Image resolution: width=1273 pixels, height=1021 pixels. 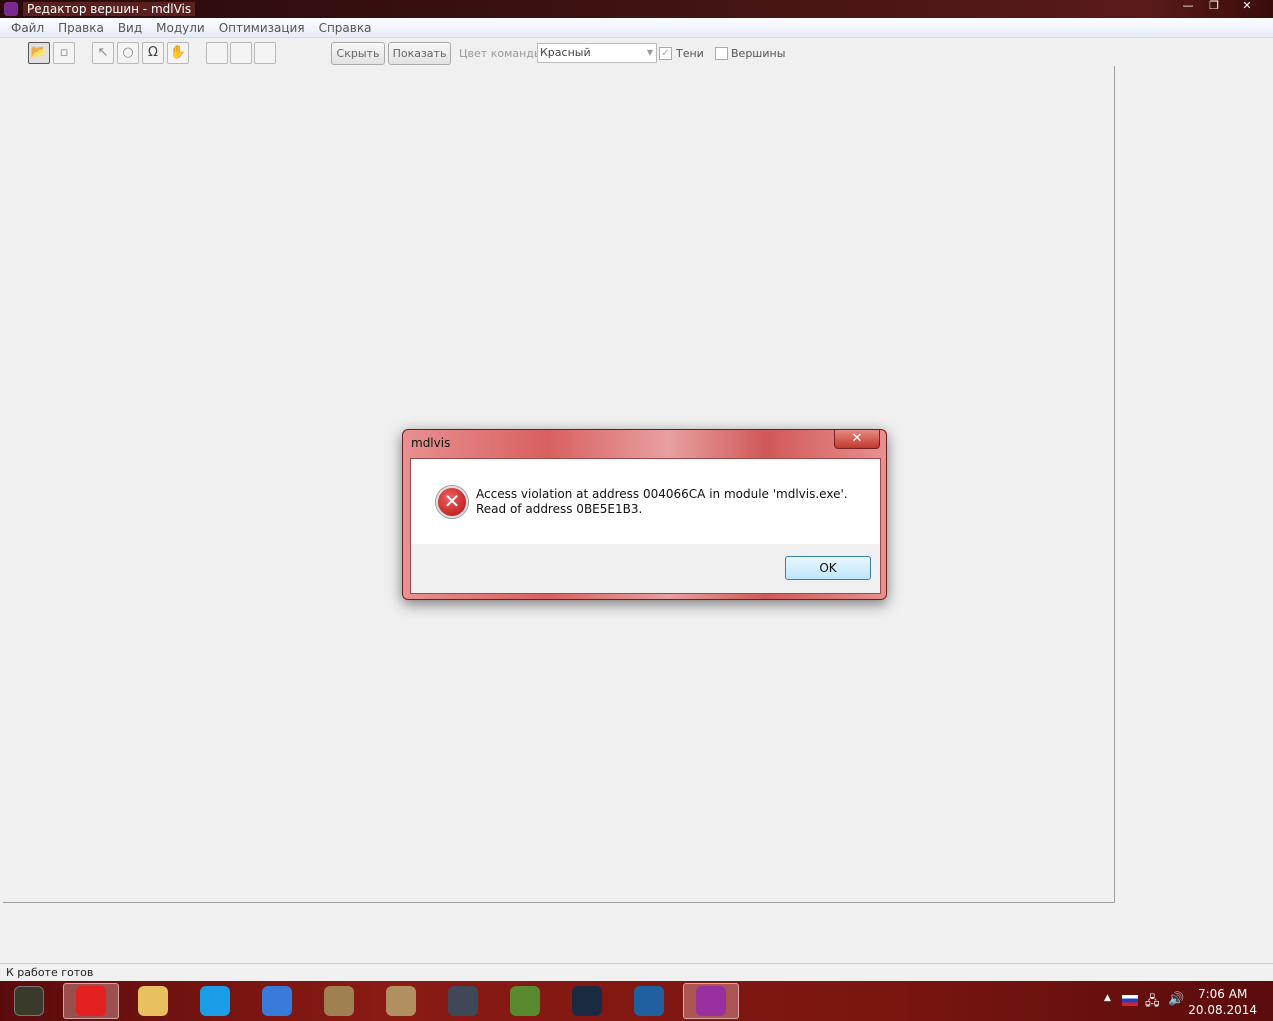 What do you see at coordinates (758, 53) in the screenshot?
I see `vertices-label: Вершины` at bounding box center [758, 53].